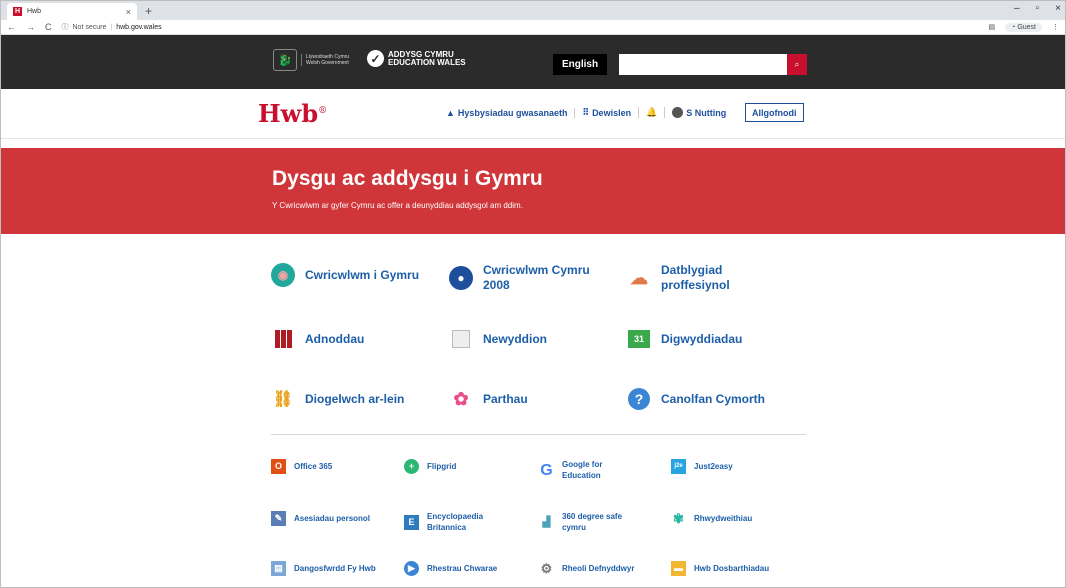  I want to click on tool-label: Google for Education, so click(582, 470).